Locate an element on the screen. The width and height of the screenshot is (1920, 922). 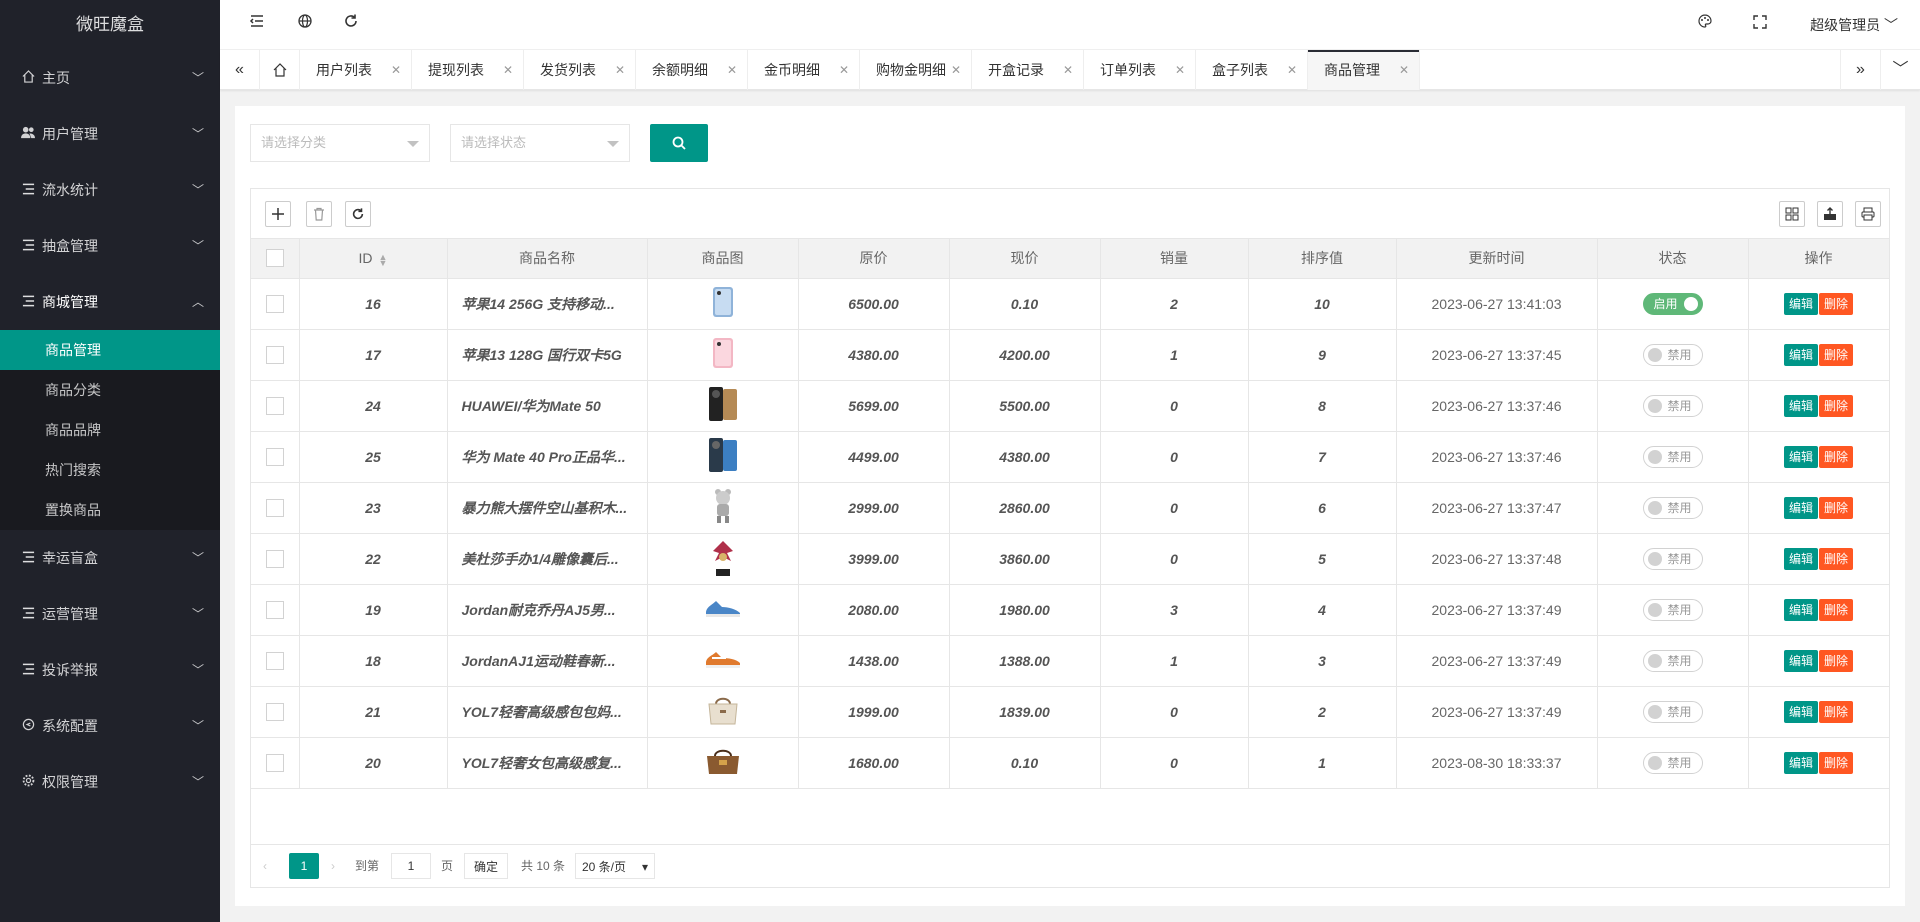
reload-button is located at coordinates (358, 214).